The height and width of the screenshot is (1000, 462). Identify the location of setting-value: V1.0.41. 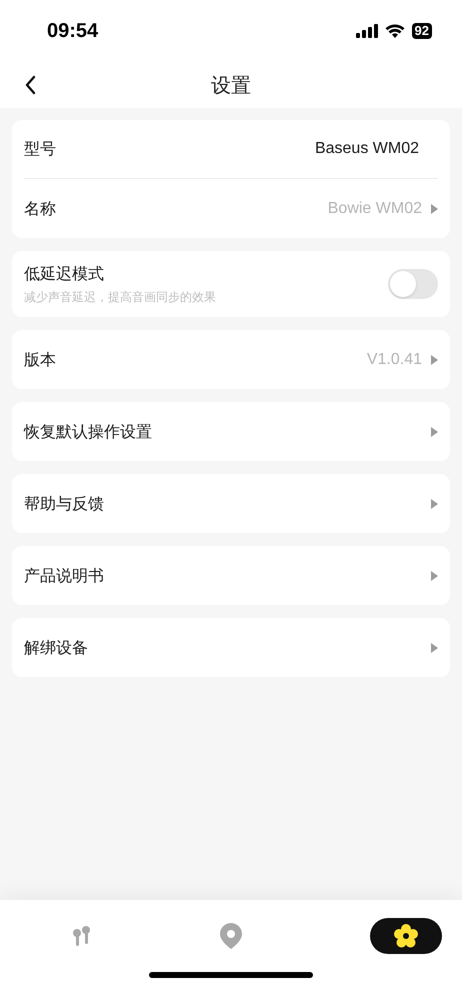
(394, 360).